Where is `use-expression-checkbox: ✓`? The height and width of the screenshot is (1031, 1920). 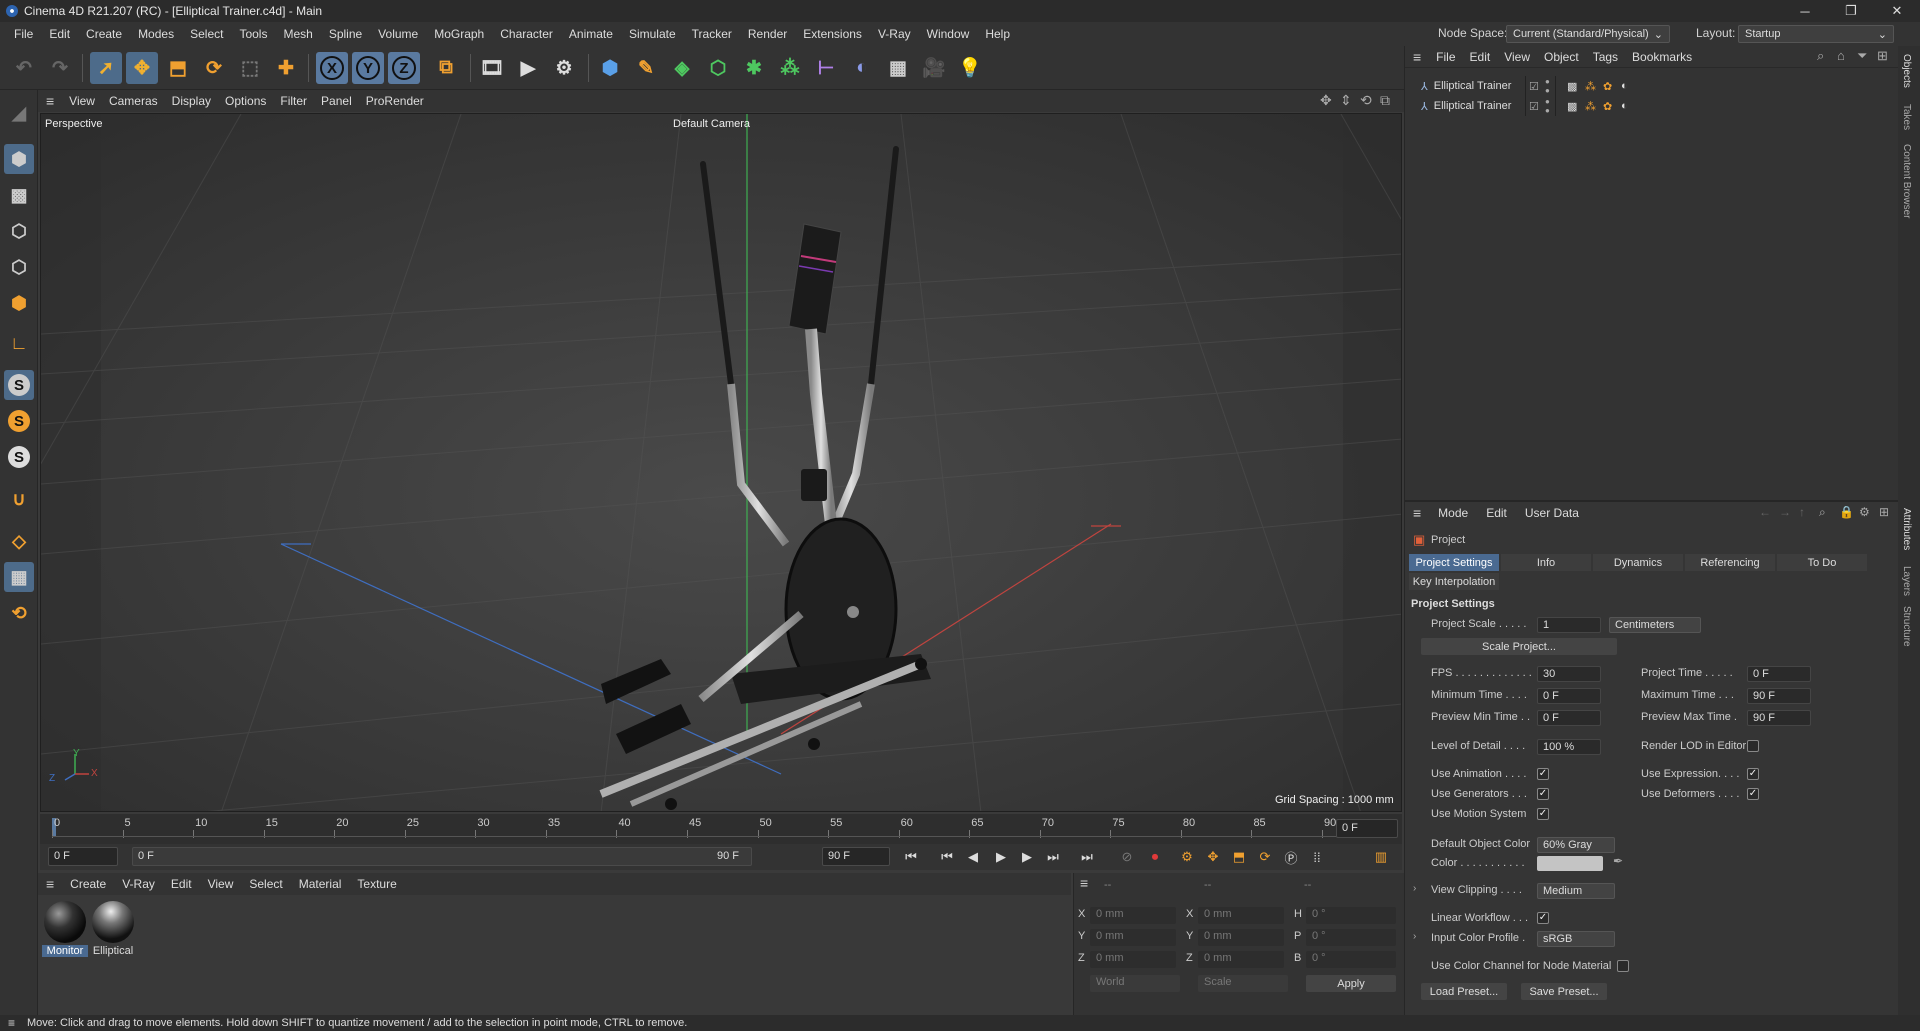 use-expression-checkbox: ✓ is located at coordinates (1753, 774).